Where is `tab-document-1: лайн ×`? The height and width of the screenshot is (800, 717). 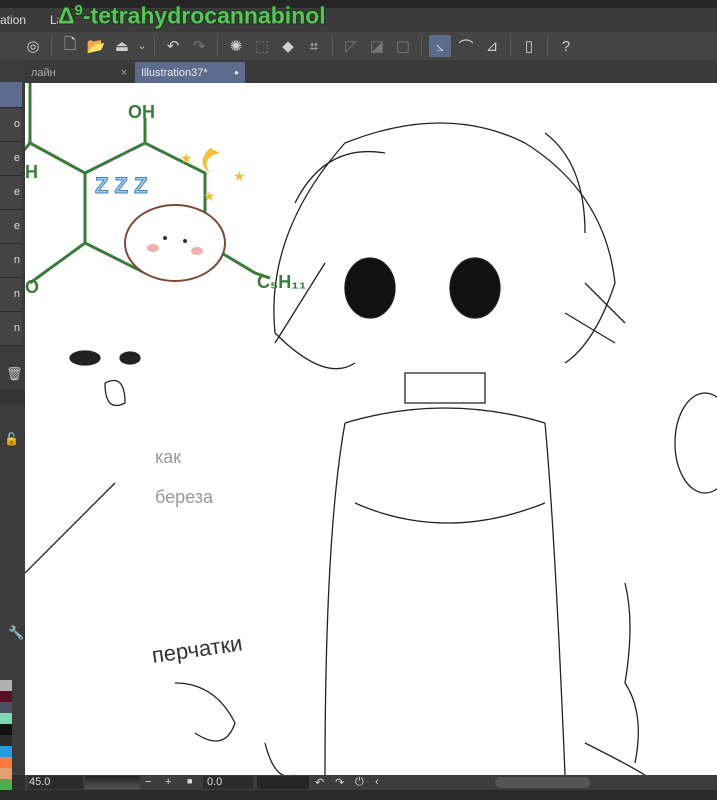
tab-document-1: лайн × is located at coordinates (79, 72).